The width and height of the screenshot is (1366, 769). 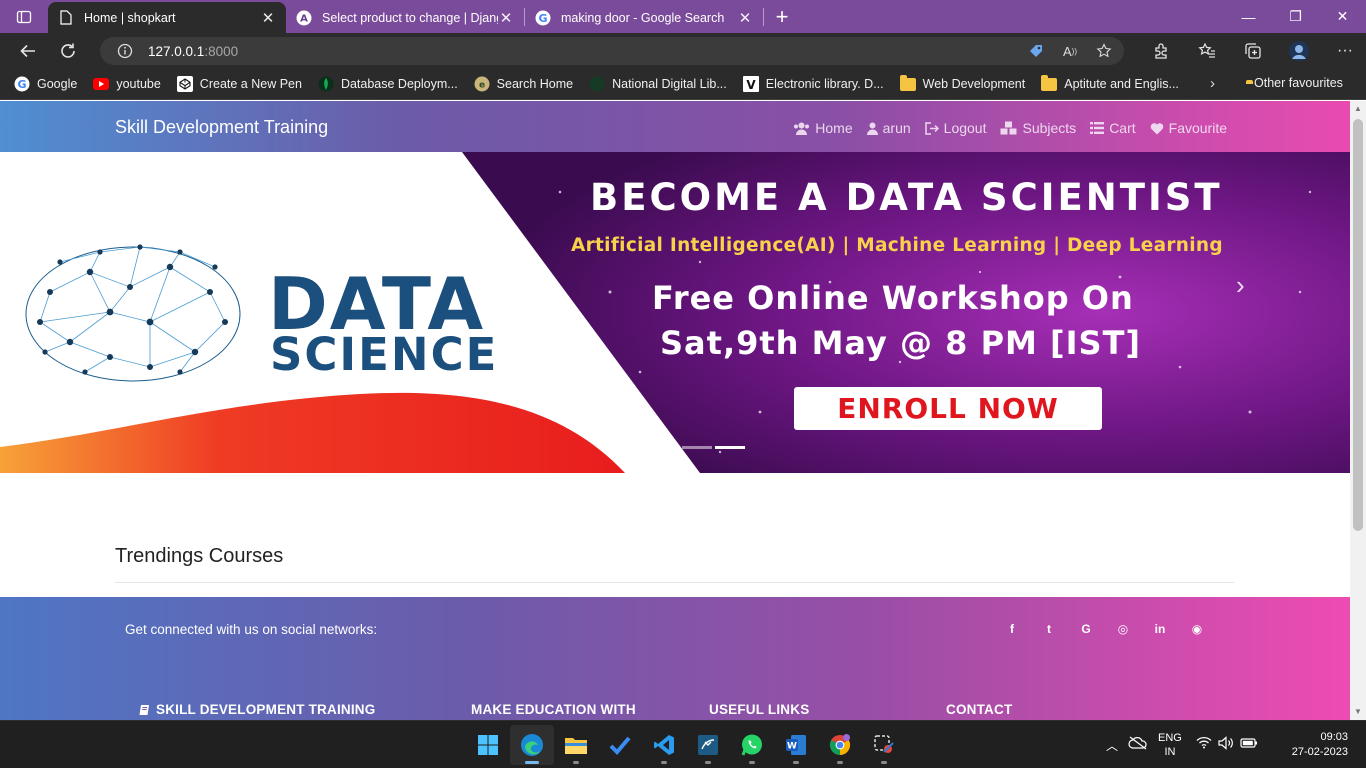 I want to click on favourites-icon, so click(x=1207, y=51).